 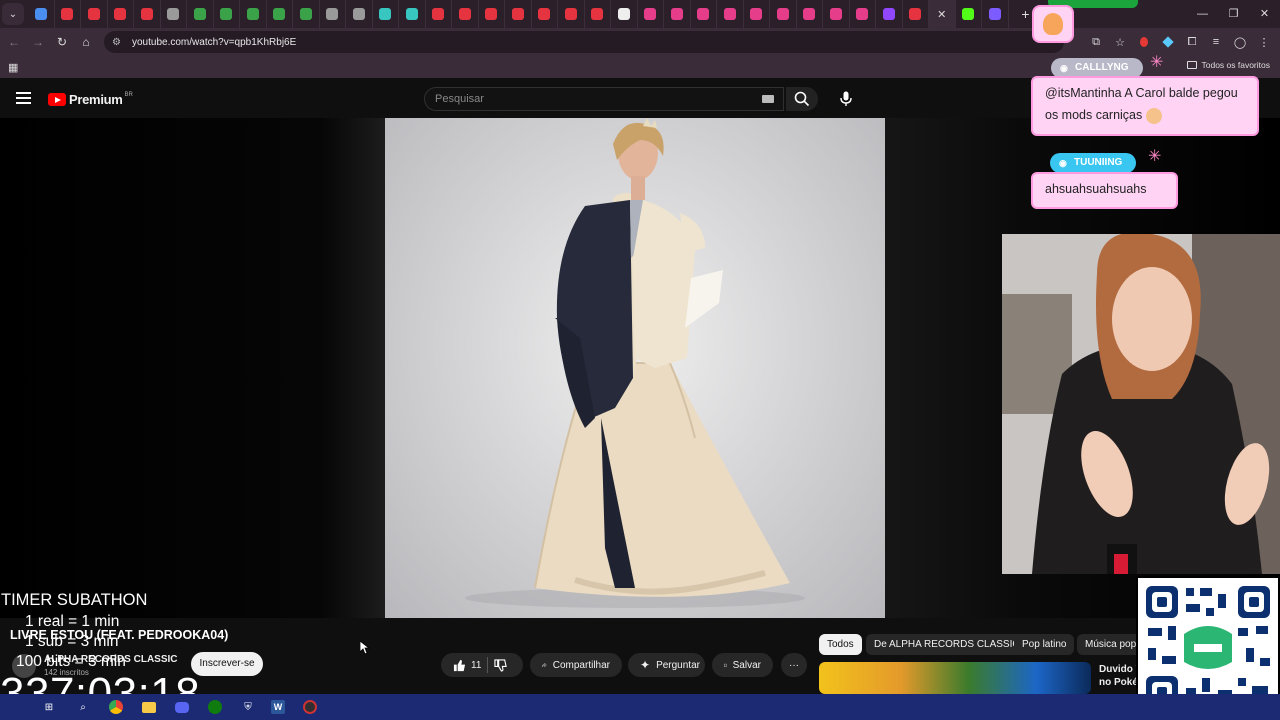 I want to click on tab-extra, so click(x=995, y=14).